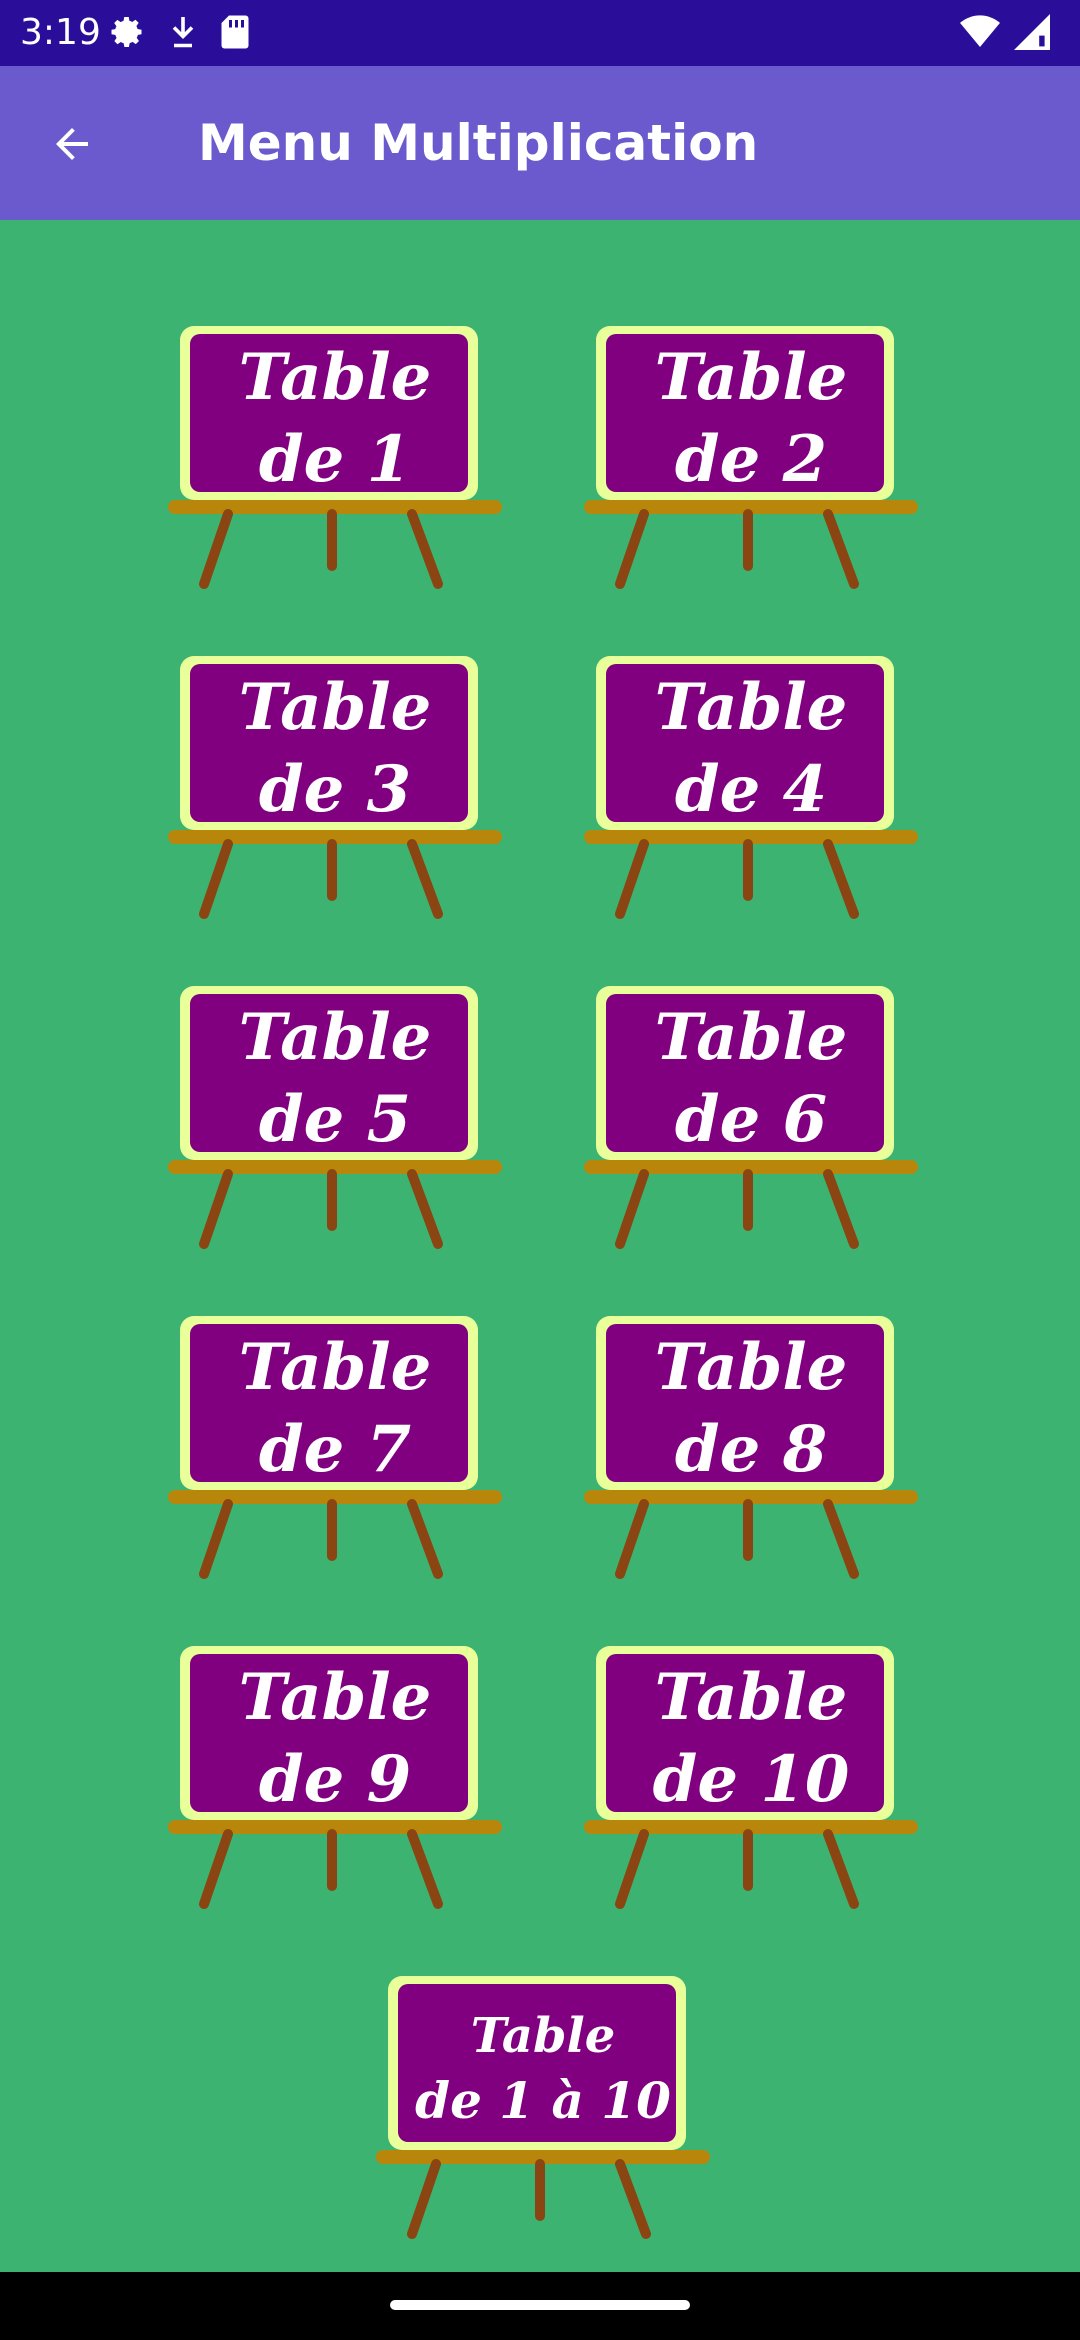 The height and width of the screenshot is (2340, 1080). I want to click on table-6-button: Table de 6, so click(751, 1118).